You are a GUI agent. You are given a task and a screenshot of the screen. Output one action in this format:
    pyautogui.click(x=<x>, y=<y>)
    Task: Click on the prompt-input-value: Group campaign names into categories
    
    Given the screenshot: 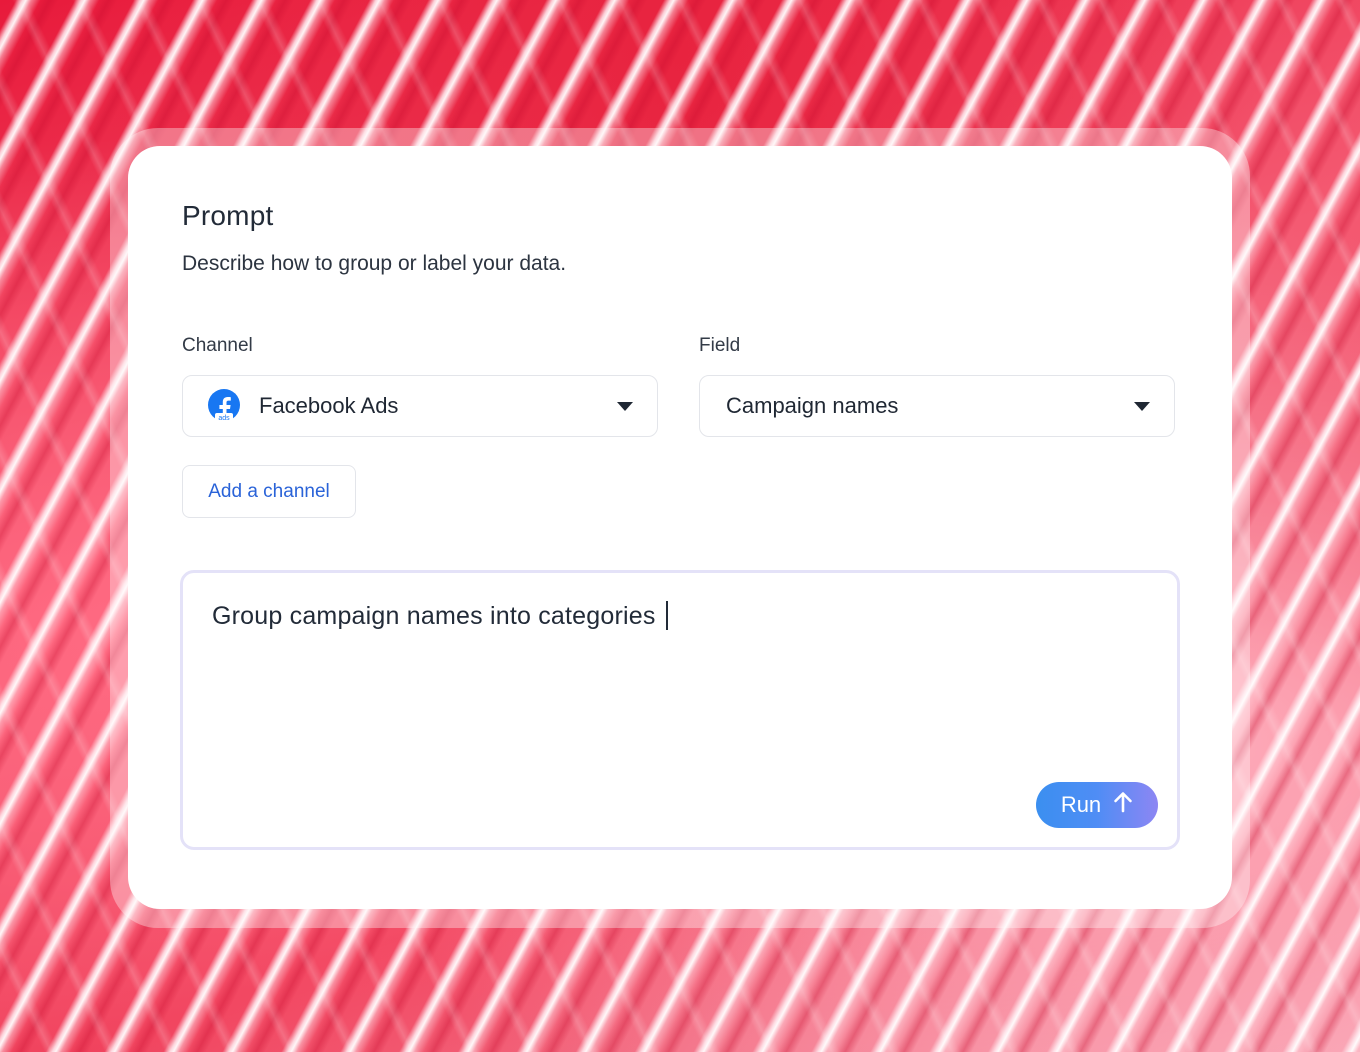 What is the action you would take?
    pyautogui.click(x=434, y=616)
    